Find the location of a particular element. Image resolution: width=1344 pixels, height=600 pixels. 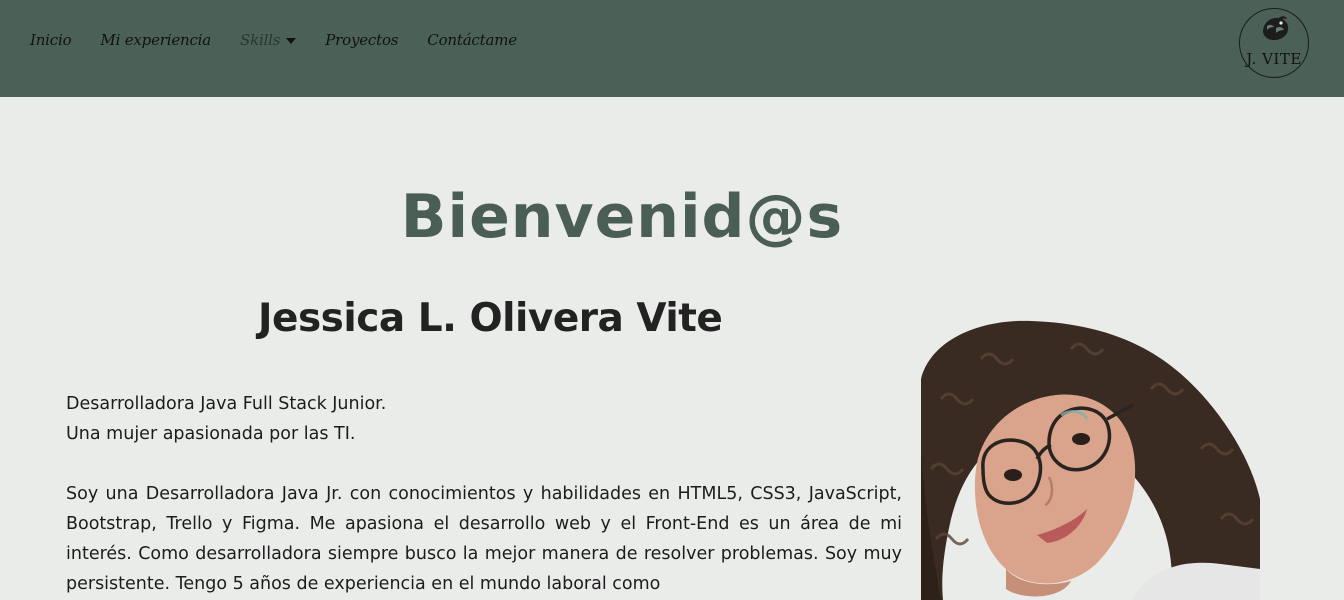

nav-link-label: Proyectos is located at coordinates (362, 40).